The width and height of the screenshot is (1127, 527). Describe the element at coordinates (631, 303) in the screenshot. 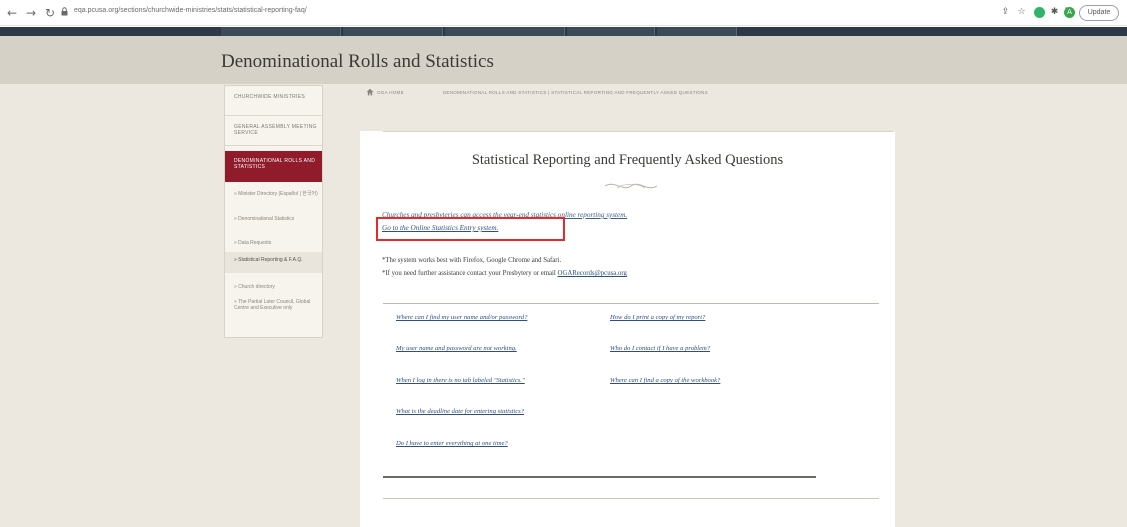

I see `faq-divider` at that location.